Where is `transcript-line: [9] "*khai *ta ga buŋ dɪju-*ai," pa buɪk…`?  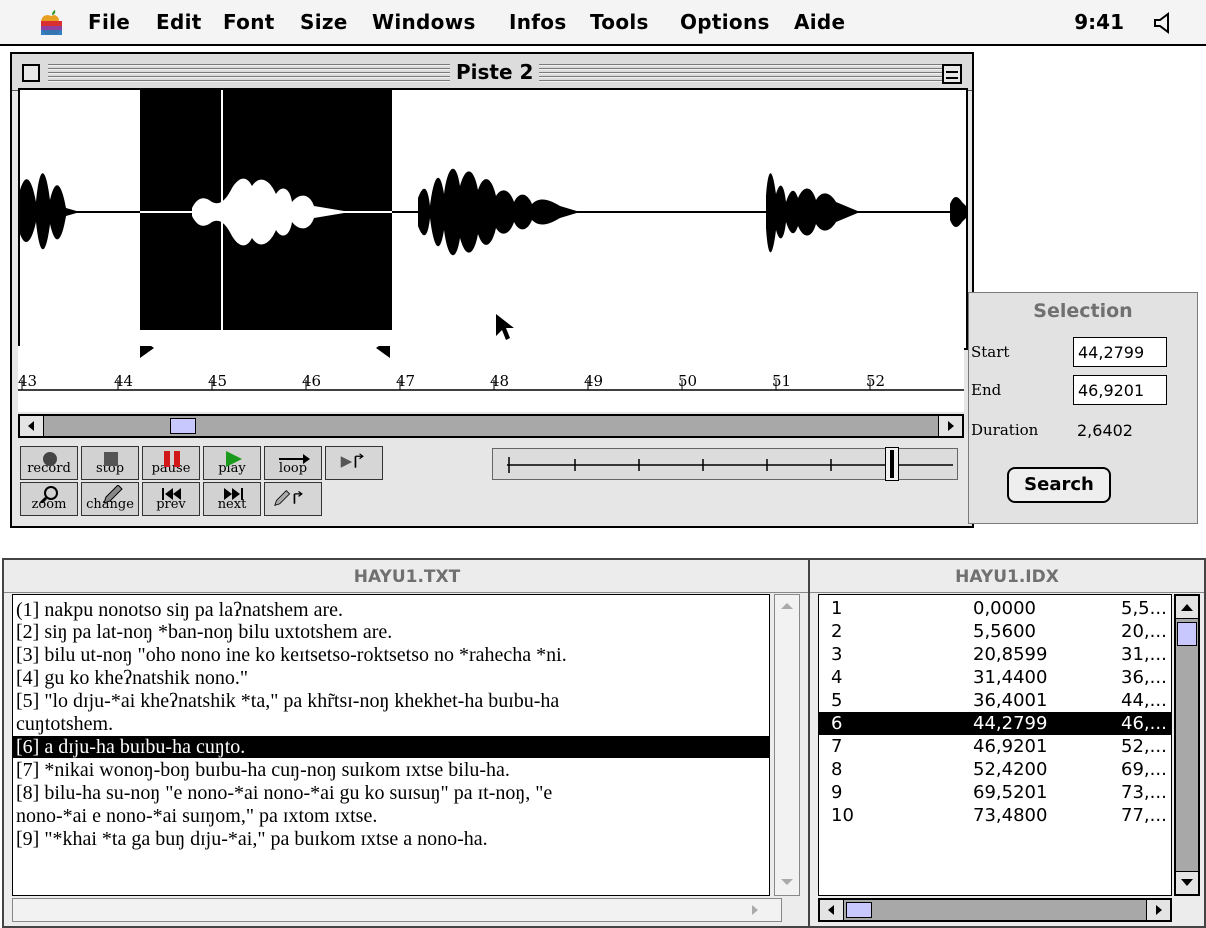 transcript-line: [9] "*khai *ta ga buŋ dɪju-*ai," pa buɪk… is located at coordinates (391, 839).